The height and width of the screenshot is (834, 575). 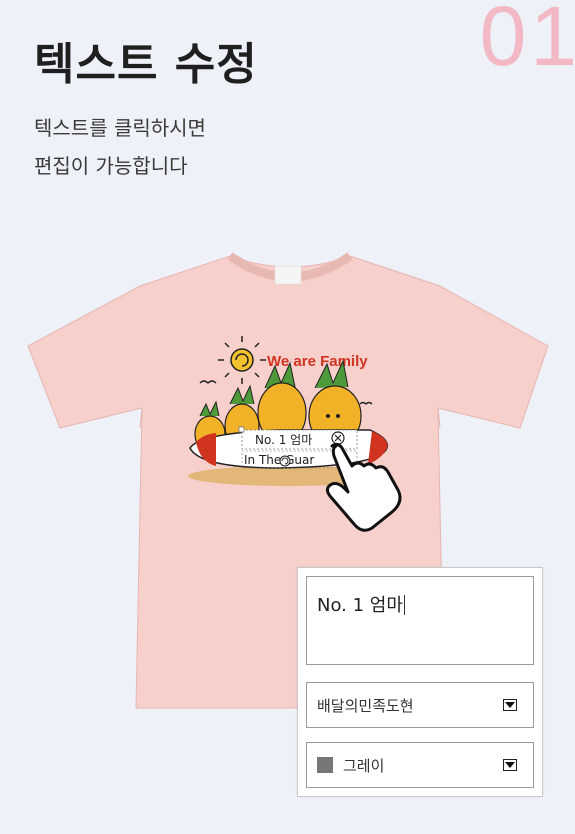 What do you see at coordinates (146, 64) in the screenshot?
I see `page-title: 텍스트 수정` at bounding box center [146, 64].